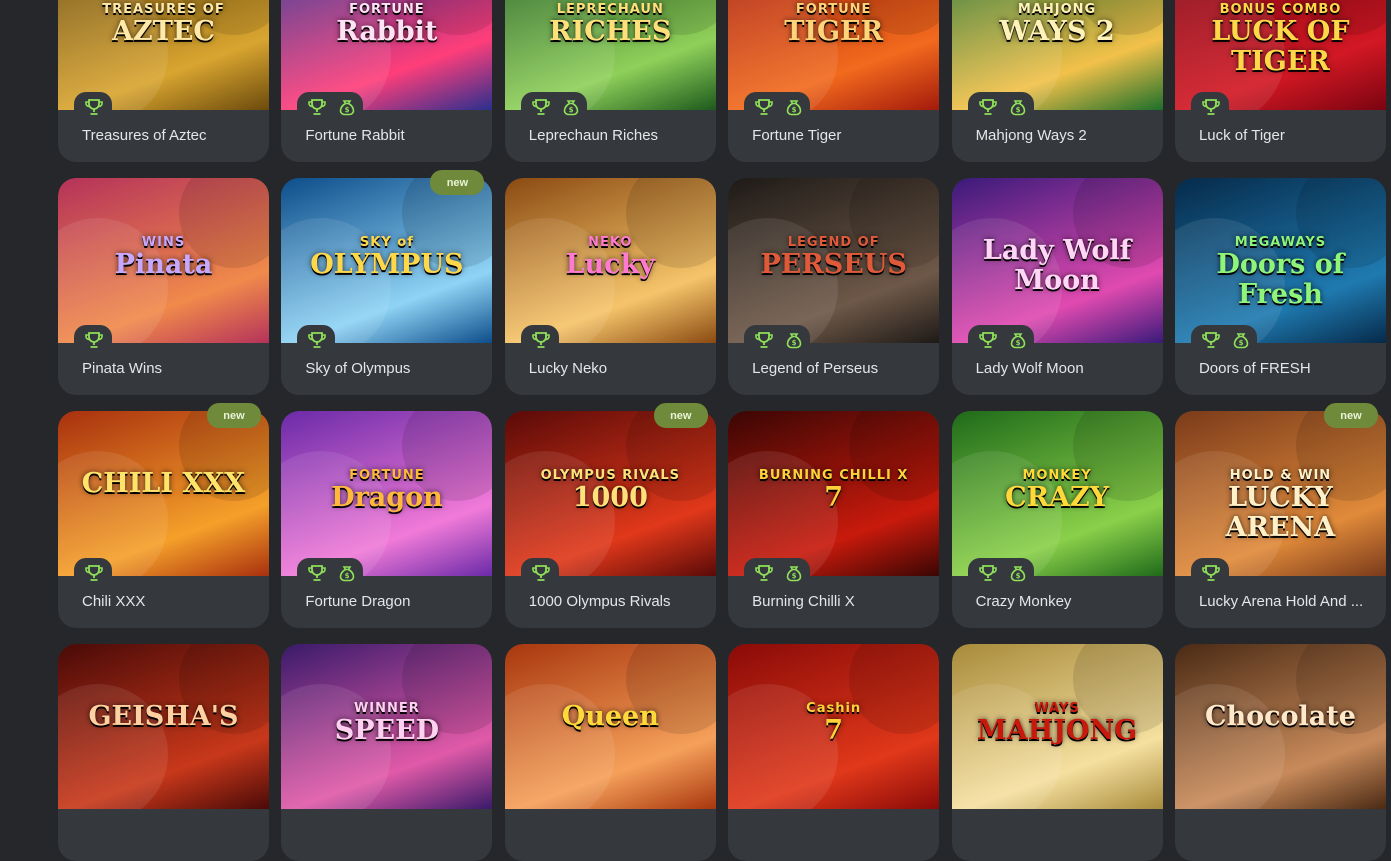 The height and width of the screenshot is (861, 1391). What do you see at coordinates (163, 483) in the screenshot?
I see `game-logo-title: CHILI XXX` at bounding box center [163, 483].